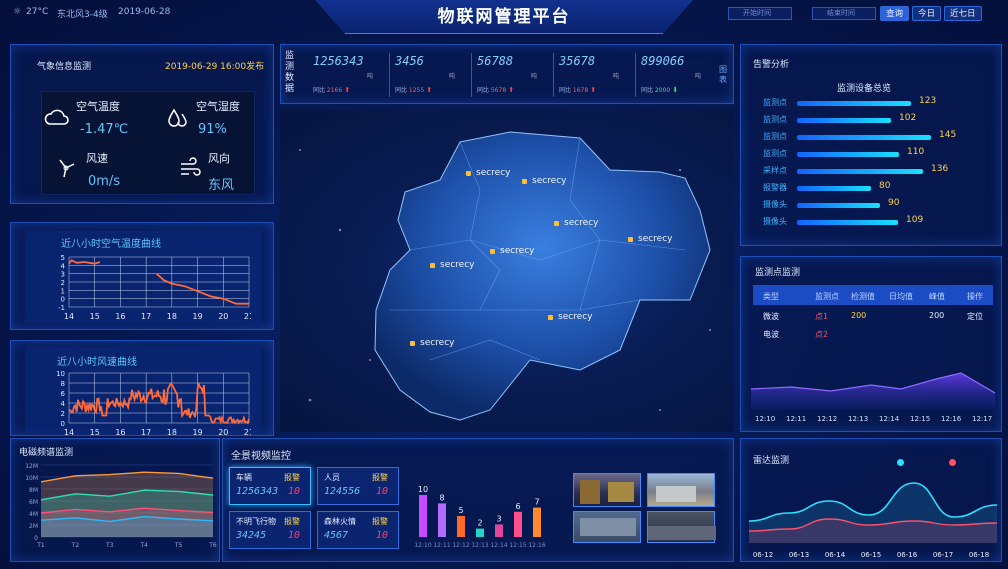 The height and width of the screenshot is (569, 1008). Describe the element at coordinates (441, 497) in the screenshot. I see `bar-value-label: 8` at that location.